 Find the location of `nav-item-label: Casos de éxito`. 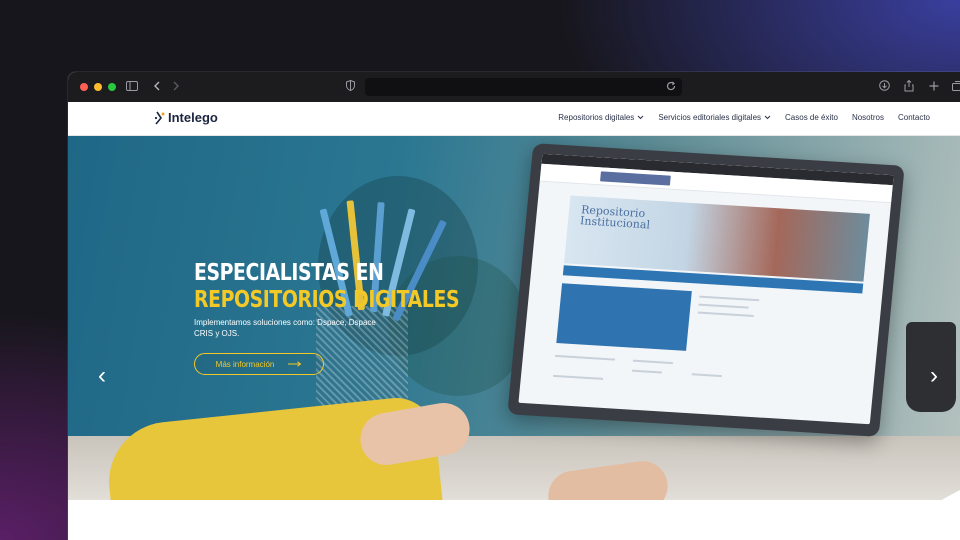

nav-item-label: Casos de éxito is located at coordinates (811, 117).